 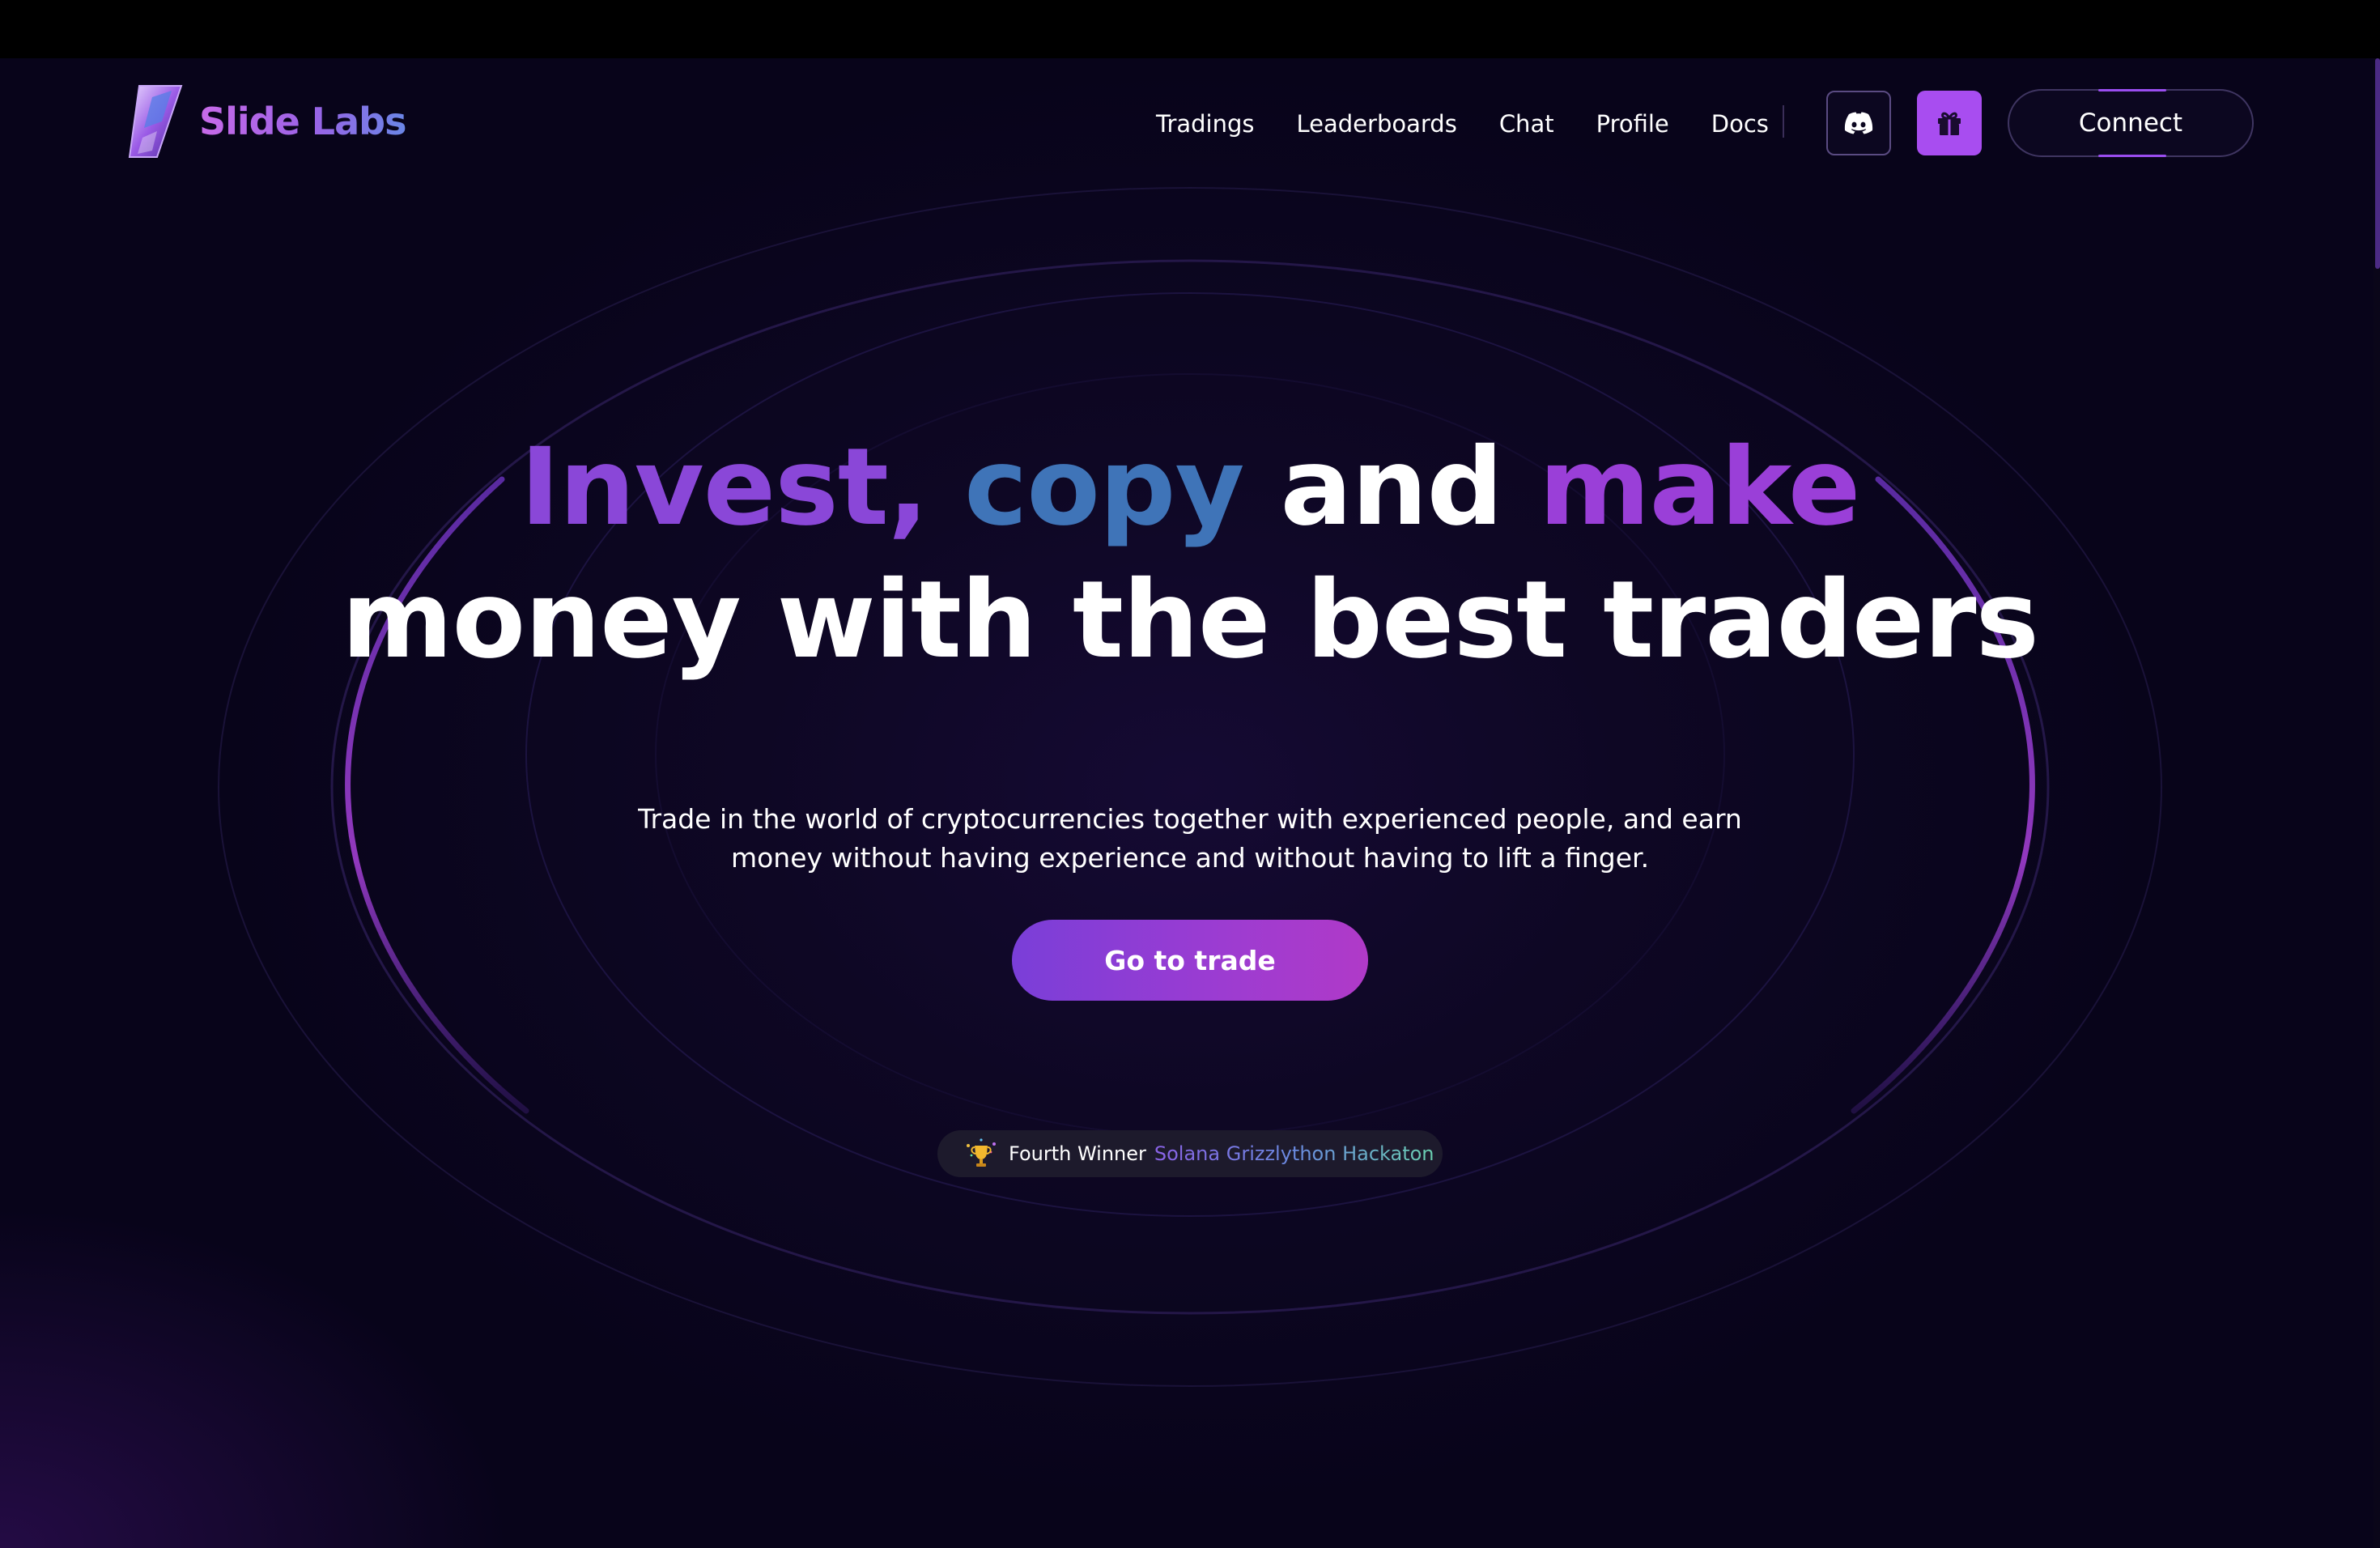 I want to click on logo: Slide Labs, so click(x=265, y=122).